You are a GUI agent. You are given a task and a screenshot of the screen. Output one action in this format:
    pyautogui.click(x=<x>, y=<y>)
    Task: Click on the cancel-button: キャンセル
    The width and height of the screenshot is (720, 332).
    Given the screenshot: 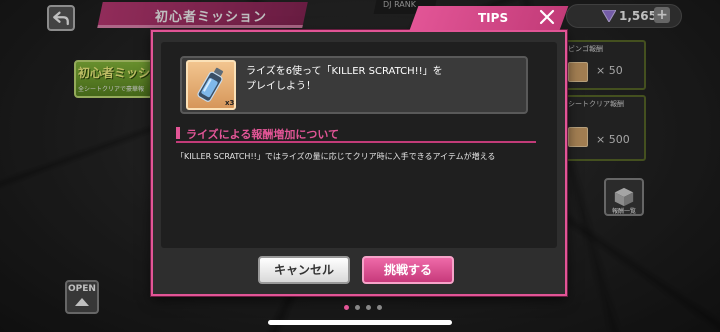 What is the action you would take?
    pyautogui.click(x=304, y=270)
    